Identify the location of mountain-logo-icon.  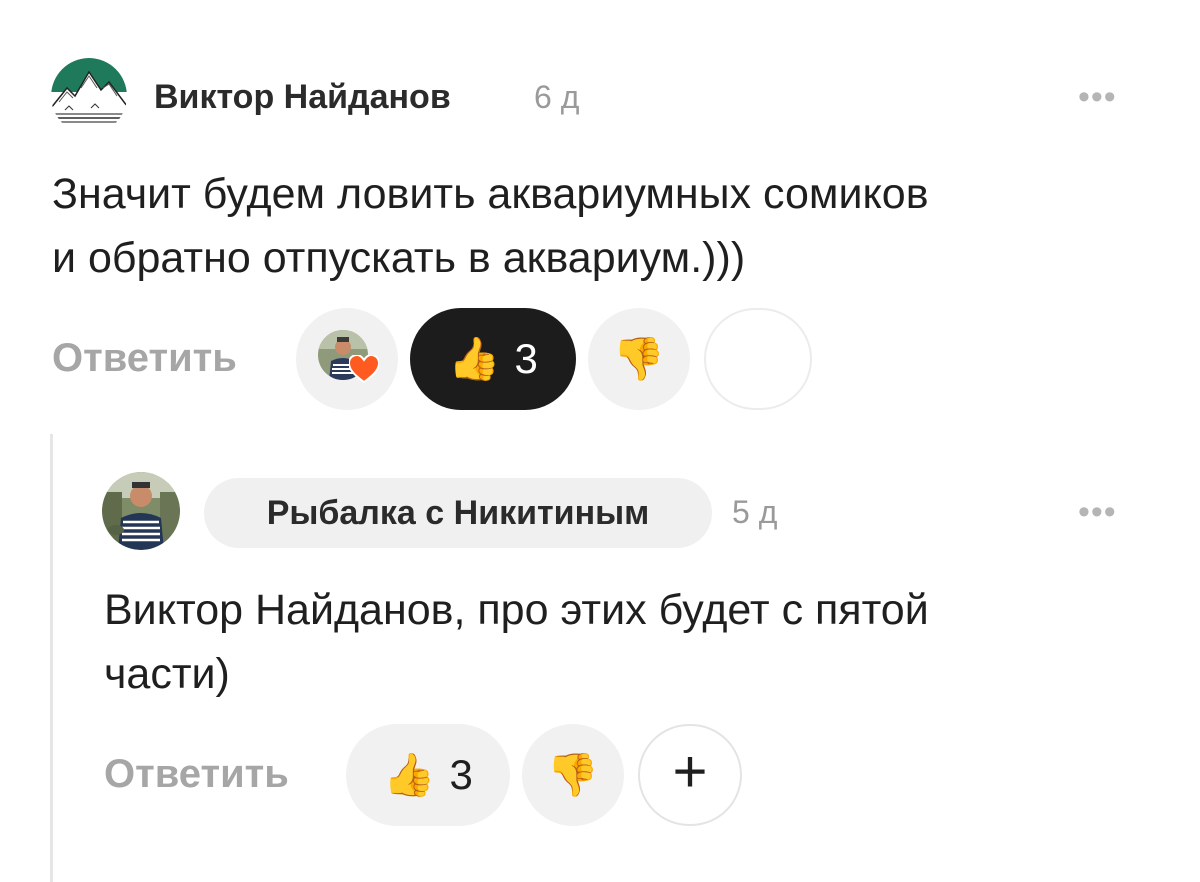
(89, 96).